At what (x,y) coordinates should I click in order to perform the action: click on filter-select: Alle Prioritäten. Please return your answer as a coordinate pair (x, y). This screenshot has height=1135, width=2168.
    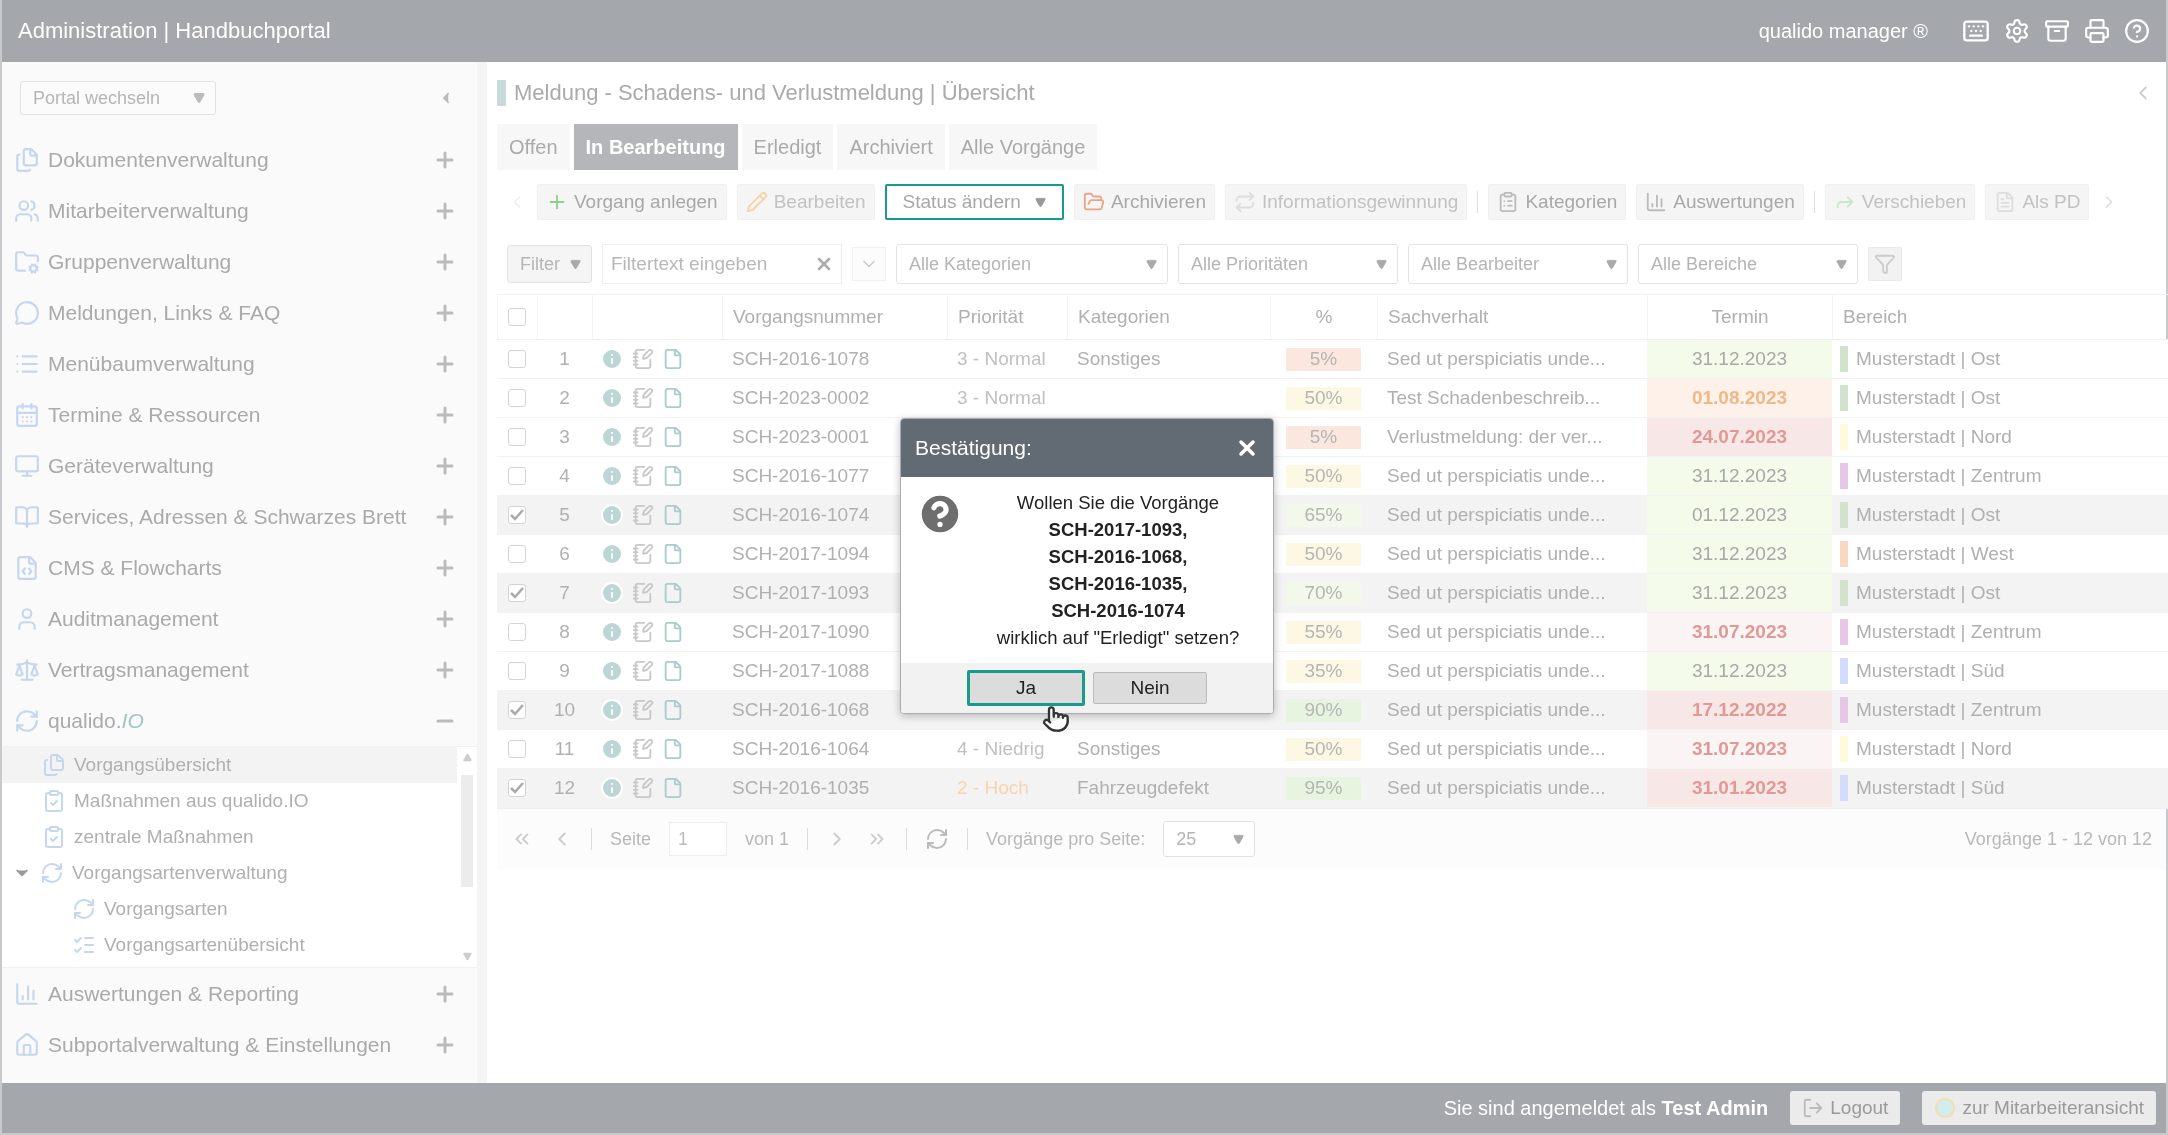
    Looking at the image, I should click on (1288, 264).